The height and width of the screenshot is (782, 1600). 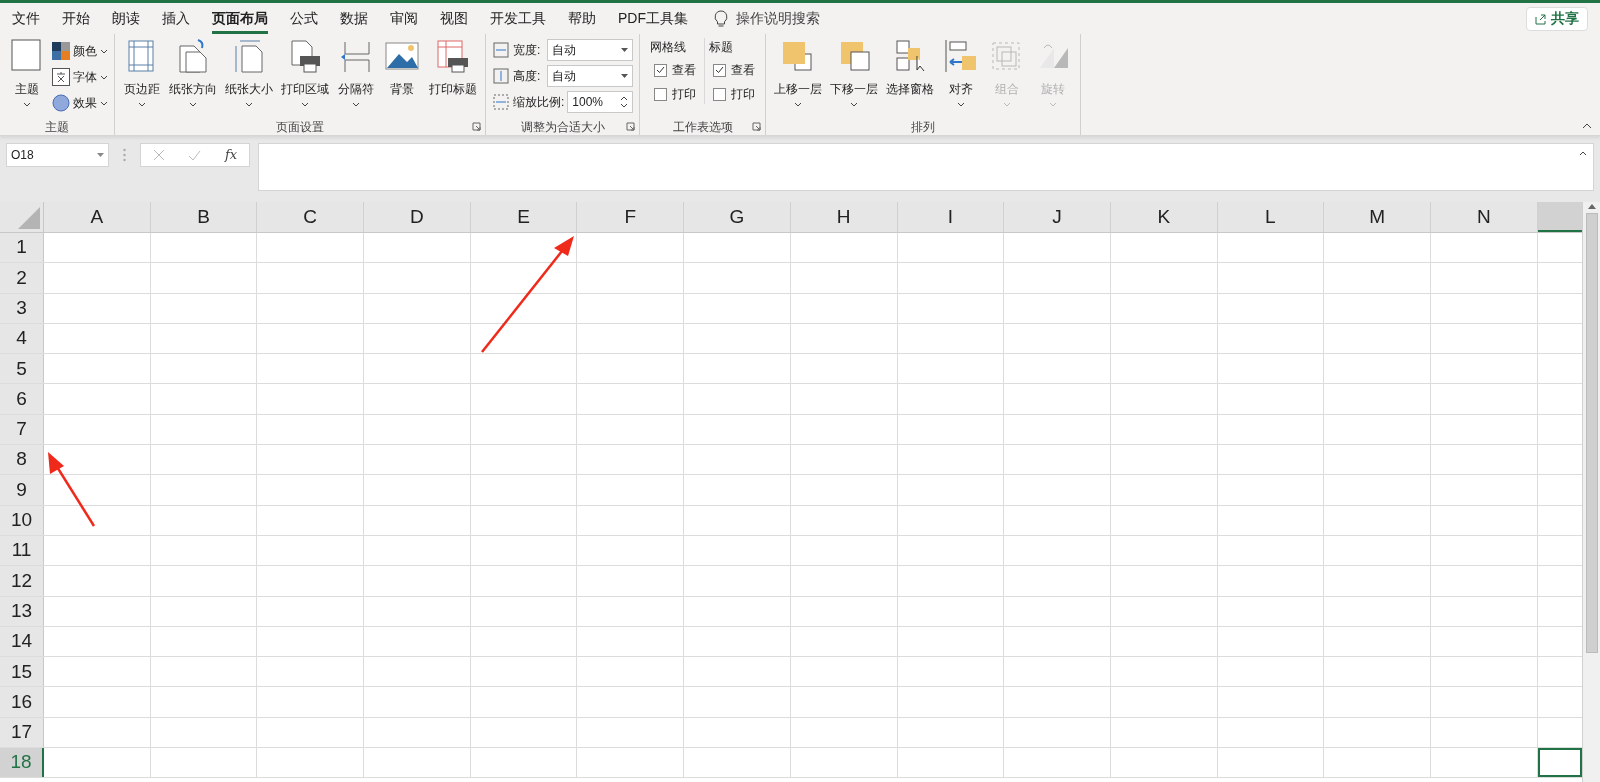 What do you see at coordinates (142, 72) in the screenshot?
I see `ribbon-button: 页边距` at bounding box center [142, 72].